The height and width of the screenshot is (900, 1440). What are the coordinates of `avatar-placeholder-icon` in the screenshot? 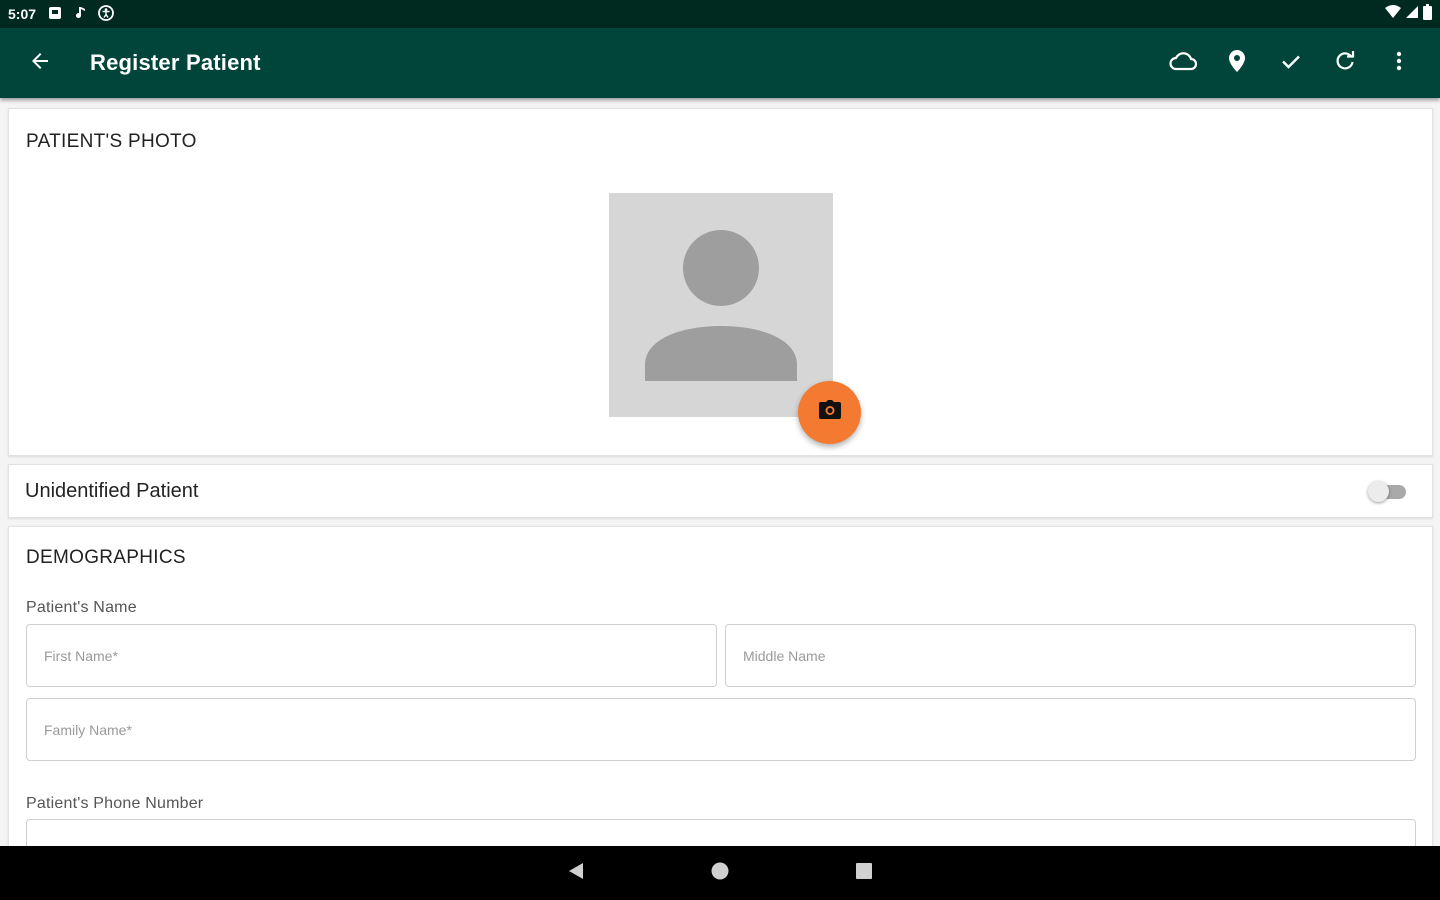 It's located at (721, 305).